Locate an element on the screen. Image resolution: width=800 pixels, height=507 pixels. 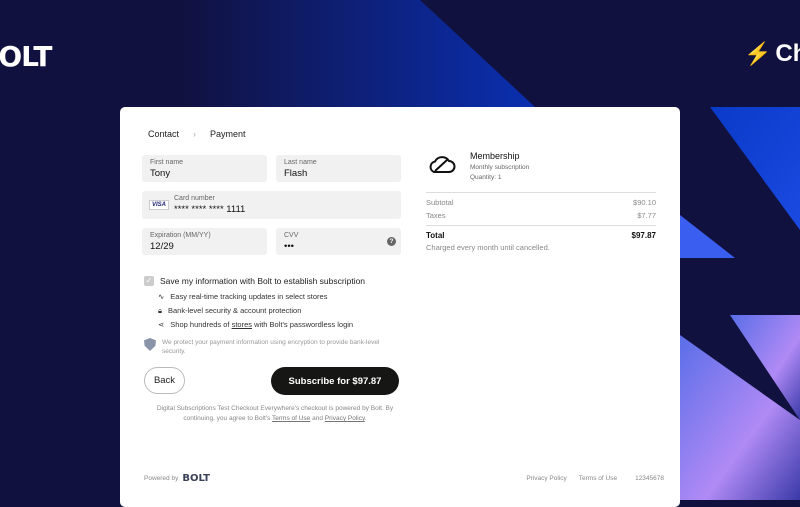
product-quantity: Quantity: 1 is located at coordinates (486, 177).